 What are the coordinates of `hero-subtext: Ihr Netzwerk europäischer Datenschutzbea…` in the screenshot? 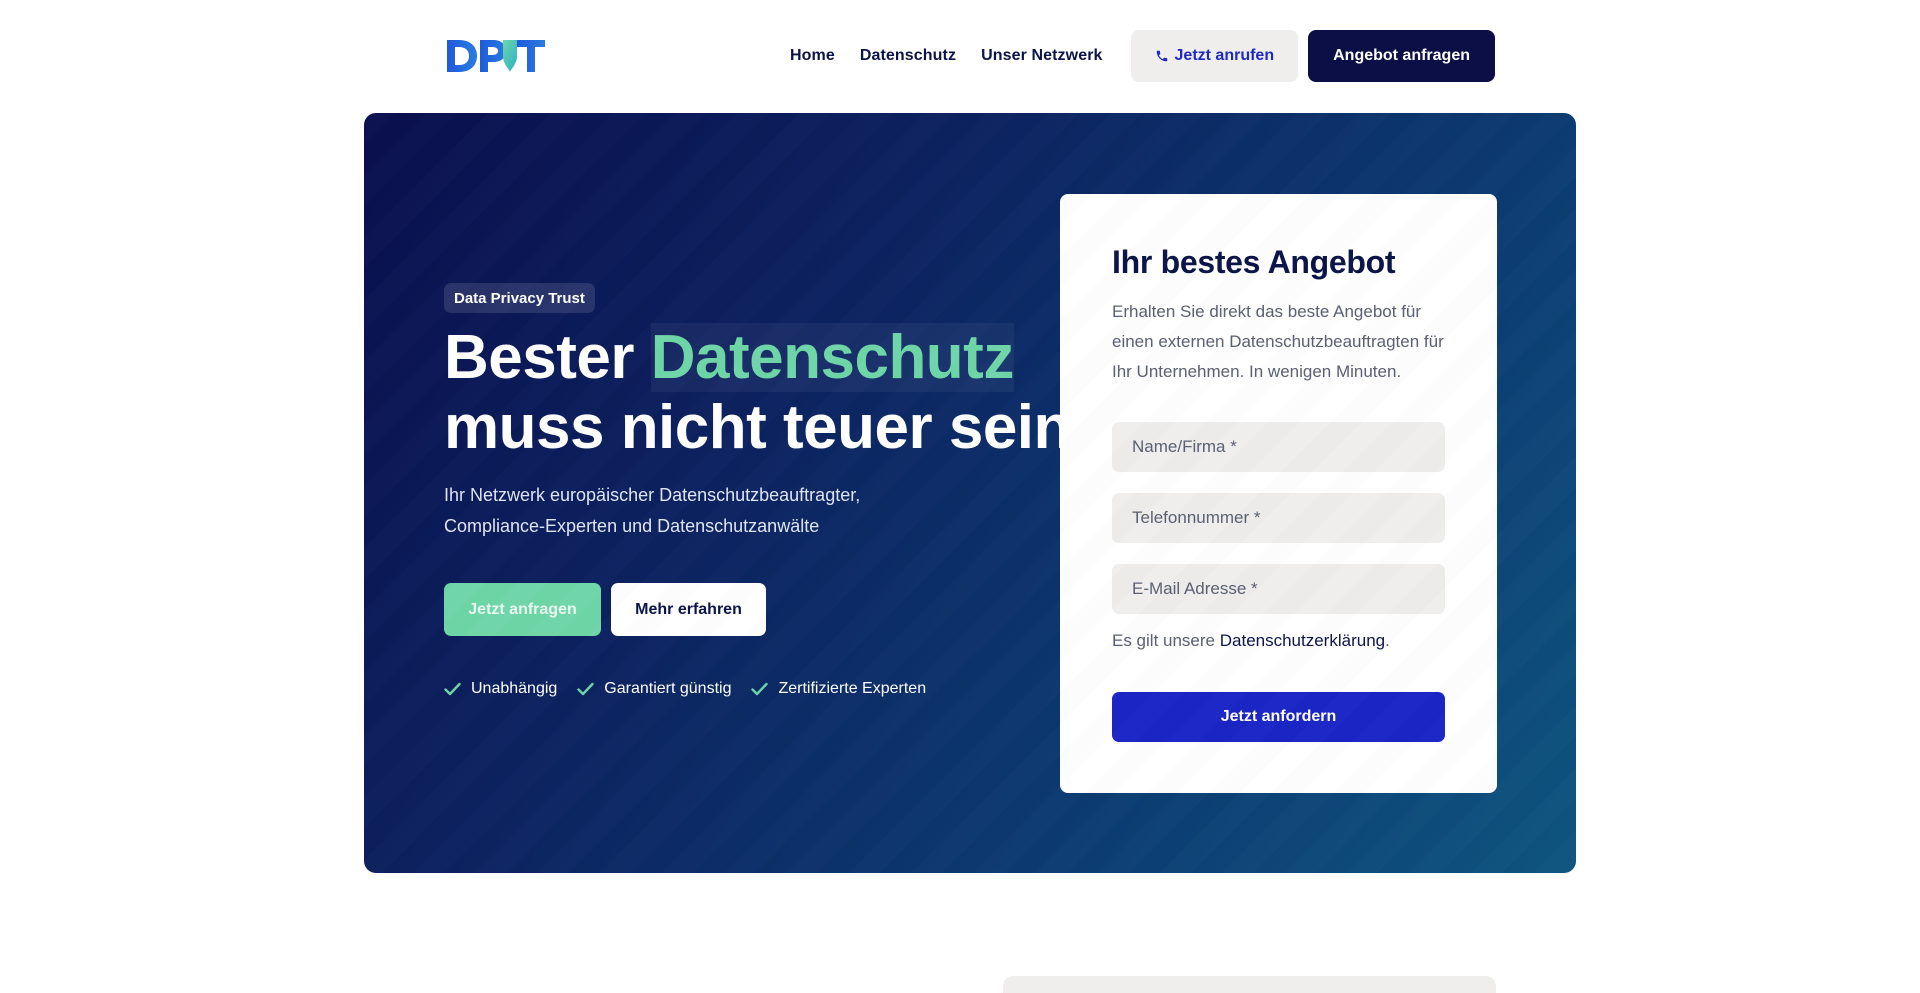 It's located at (652, 510).